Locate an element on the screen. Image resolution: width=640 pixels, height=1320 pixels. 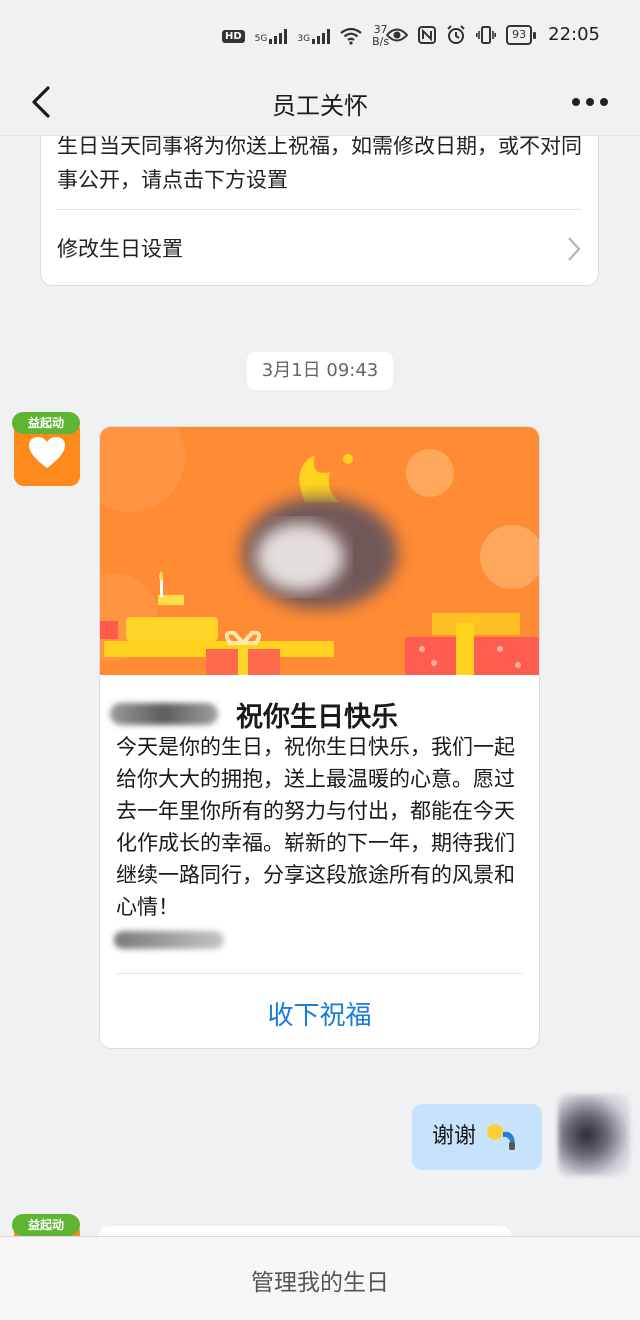
bottom-bar: 管理我的生日 is located at coordinates (320, 1278).